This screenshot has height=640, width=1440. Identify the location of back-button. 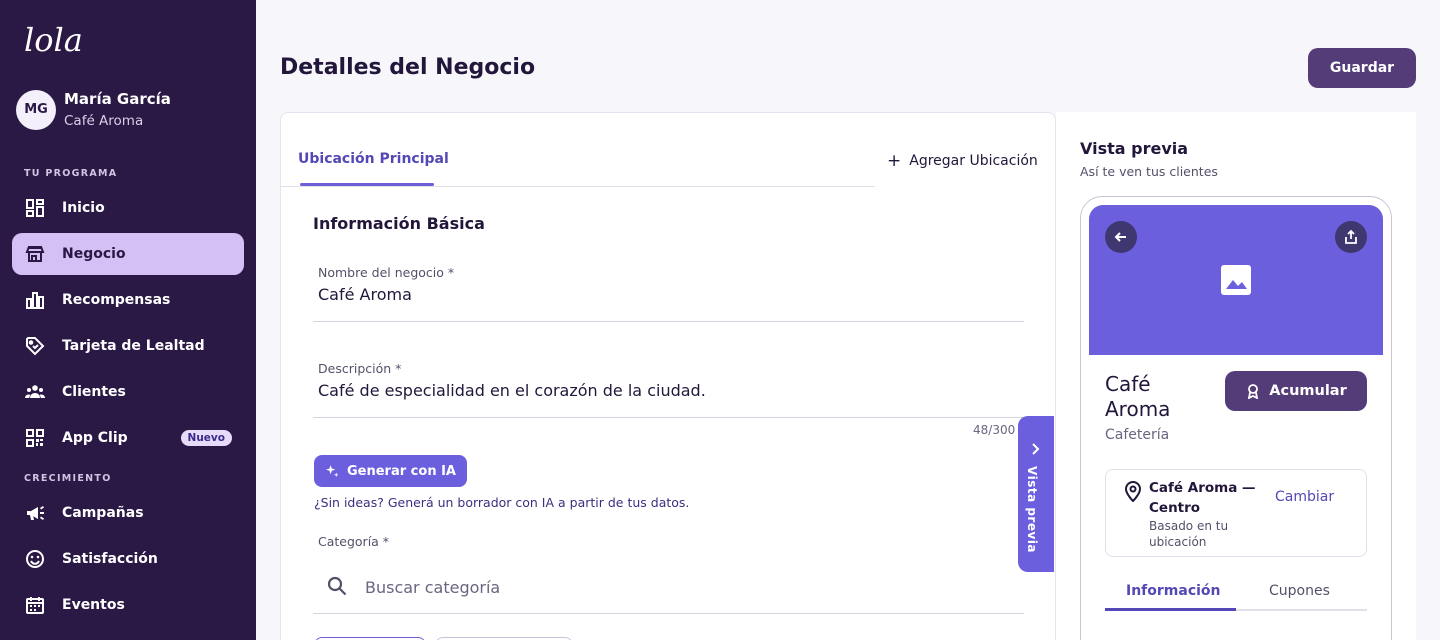
(1121, 237).